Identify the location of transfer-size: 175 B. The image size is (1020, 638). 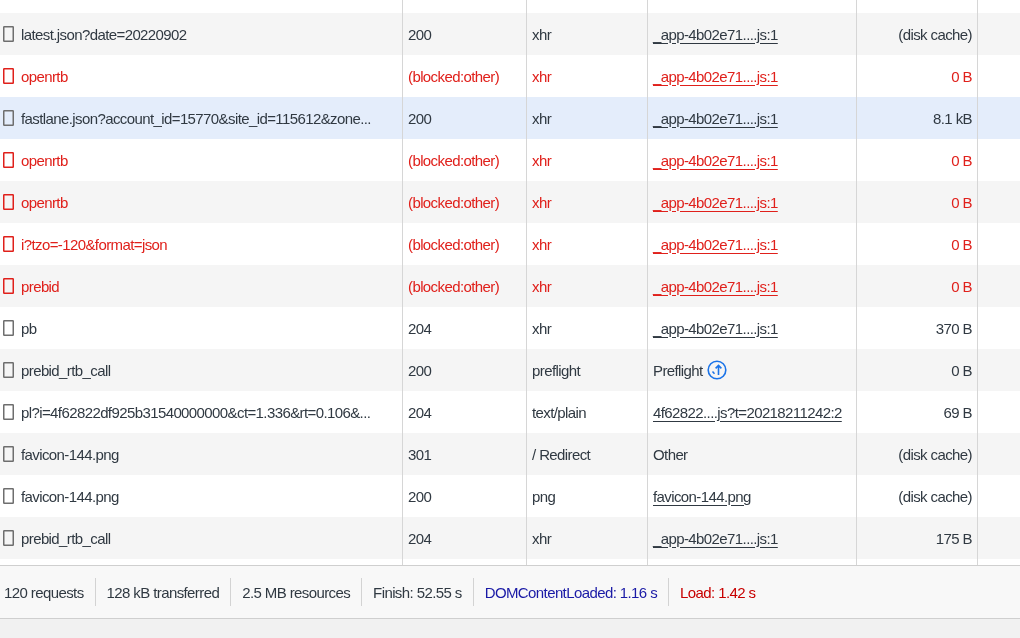
(953, 538).